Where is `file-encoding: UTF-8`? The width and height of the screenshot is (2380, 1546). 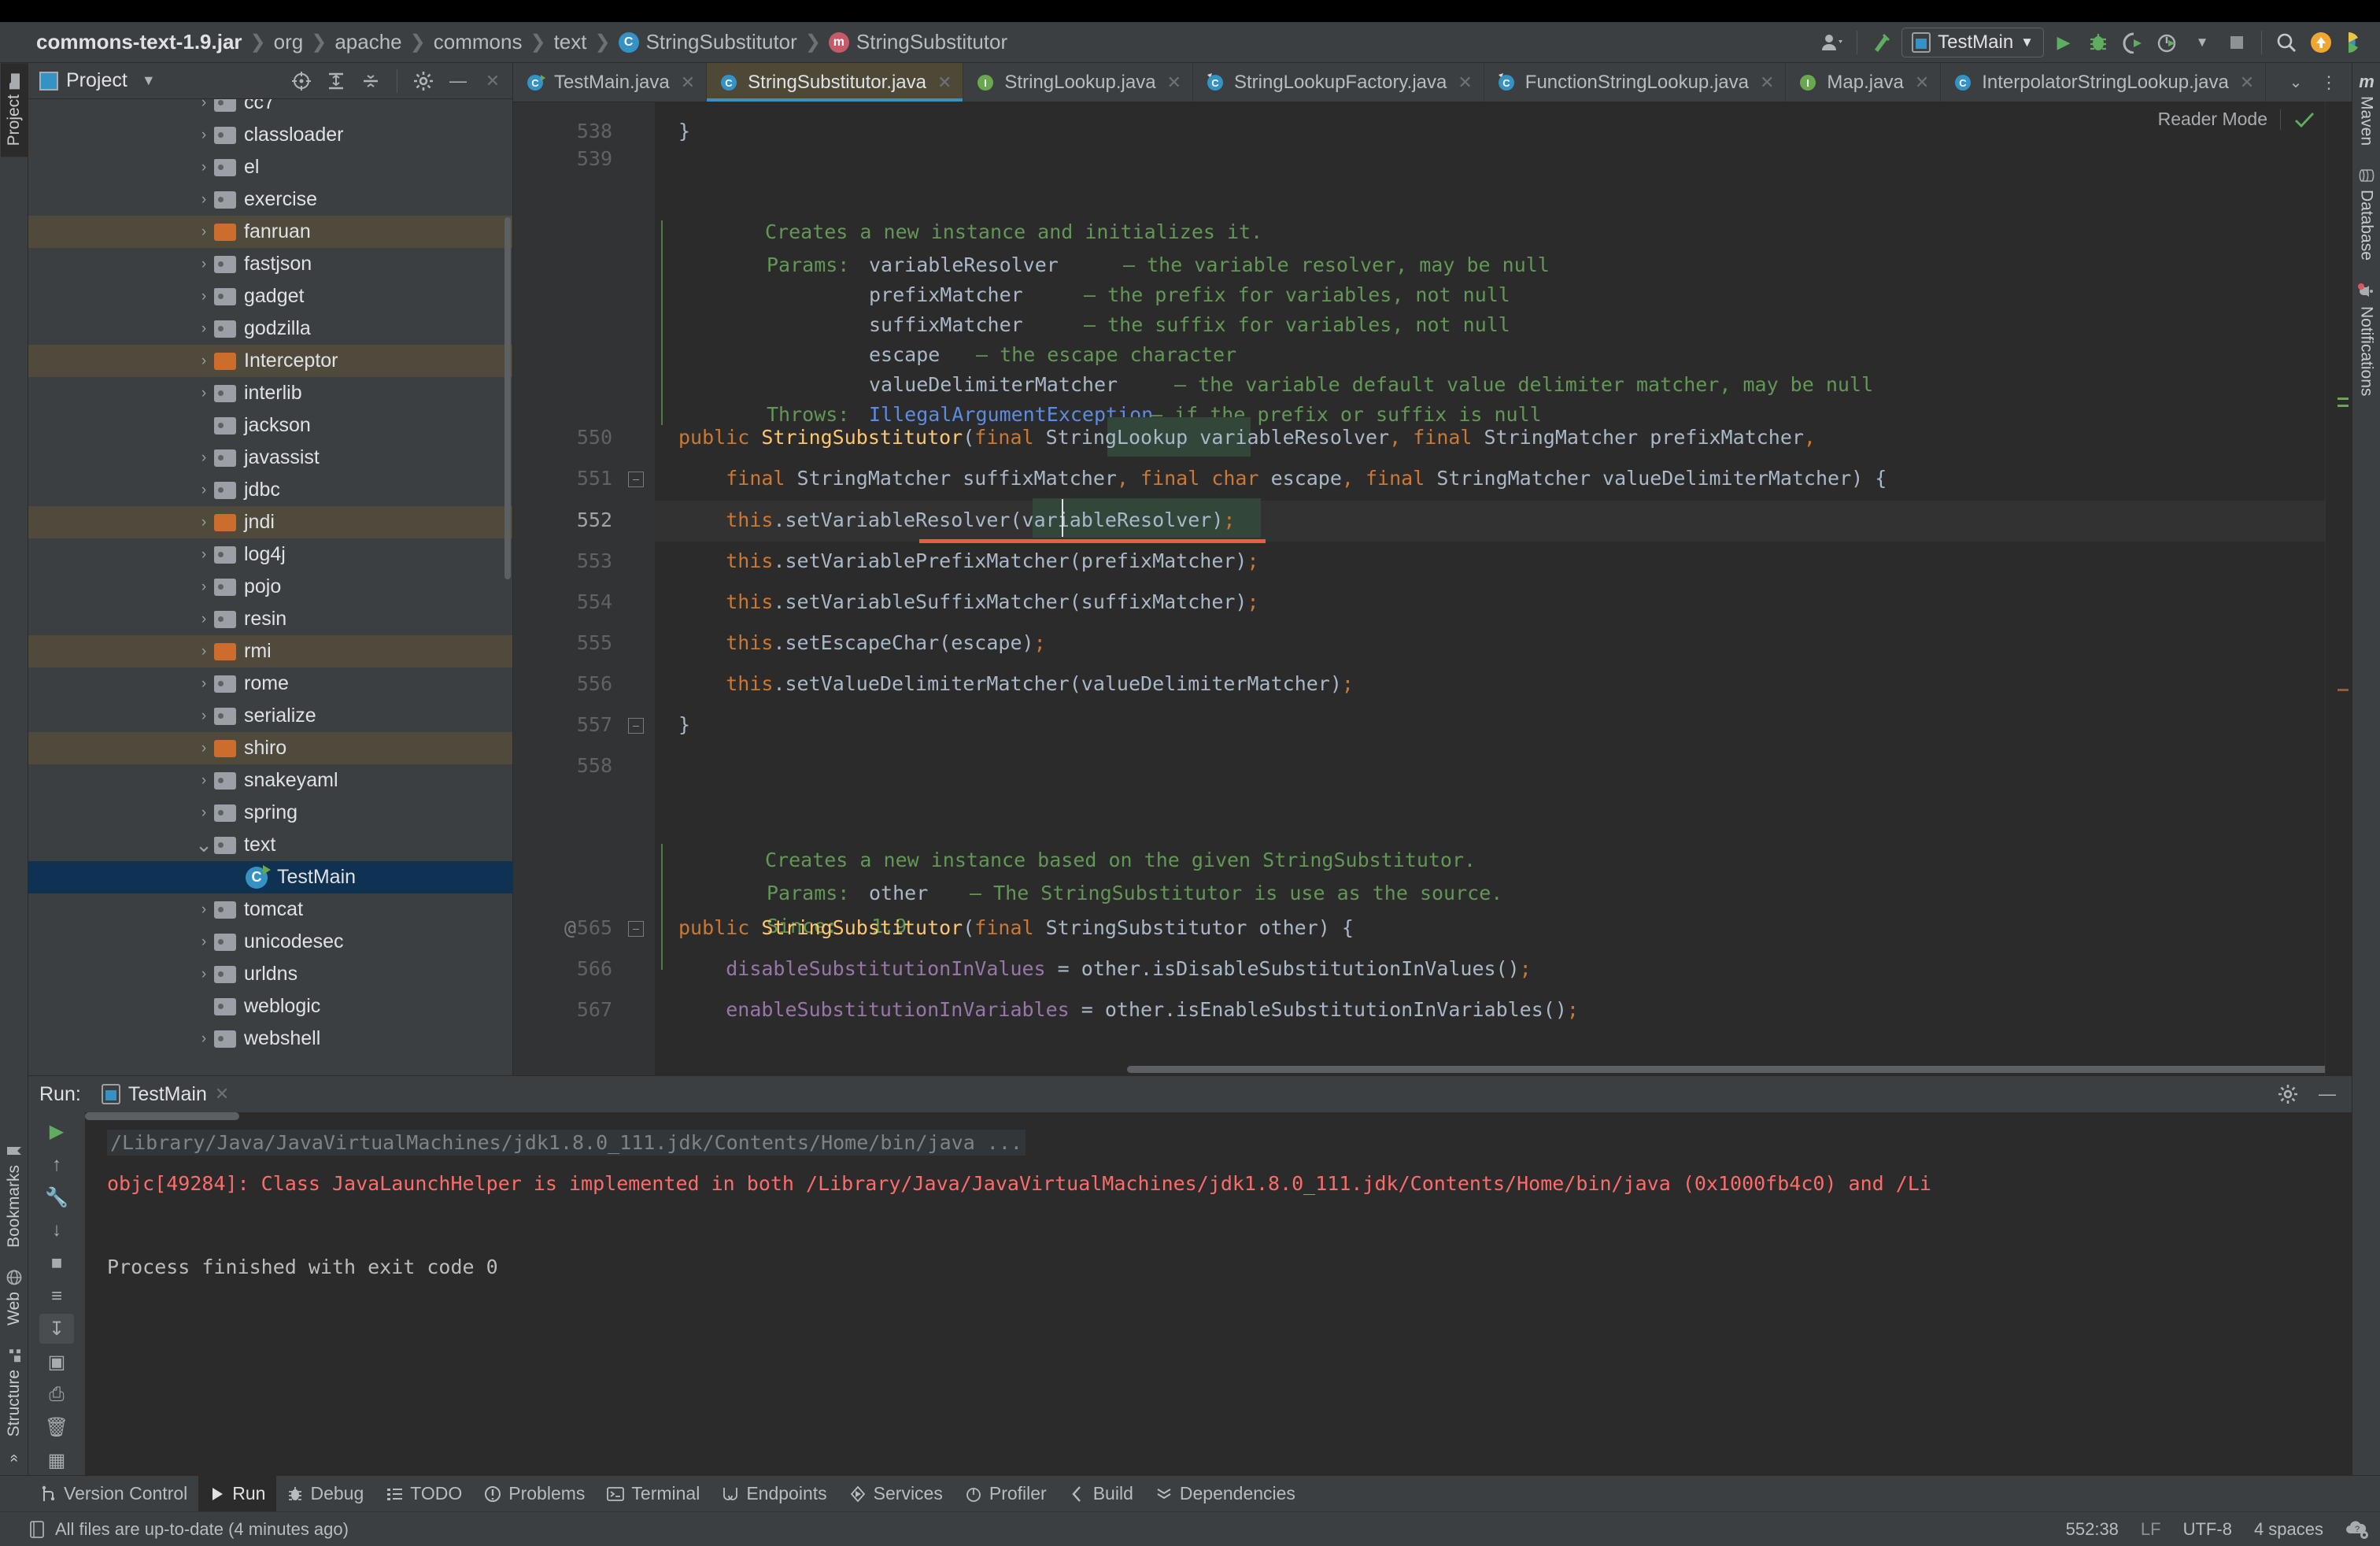 file-encoding: UTF-8 is located at coordinates (2207, 1530).